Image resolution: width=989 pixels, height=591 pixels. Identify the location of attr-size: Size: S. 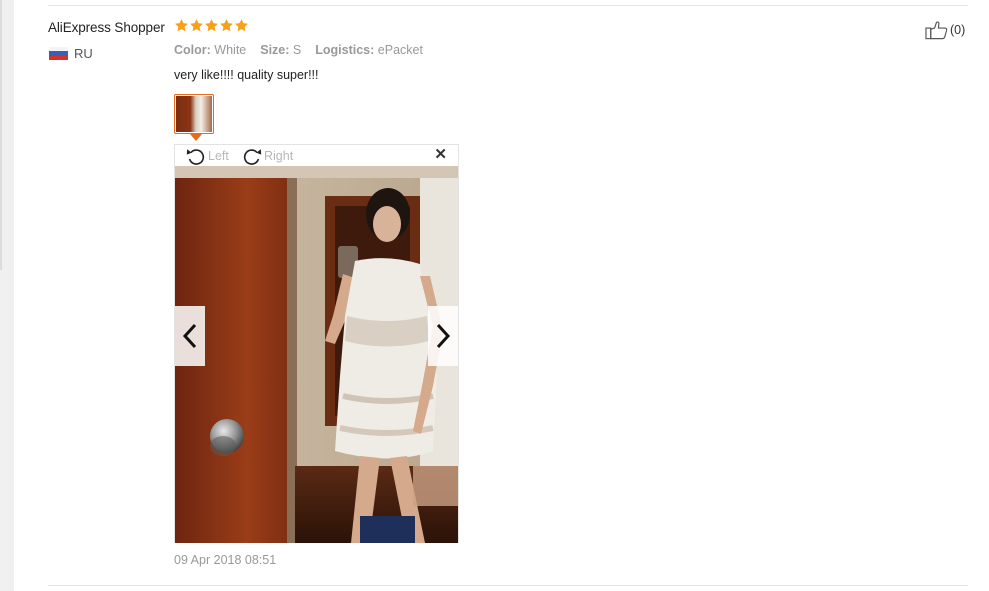
(280, 50).